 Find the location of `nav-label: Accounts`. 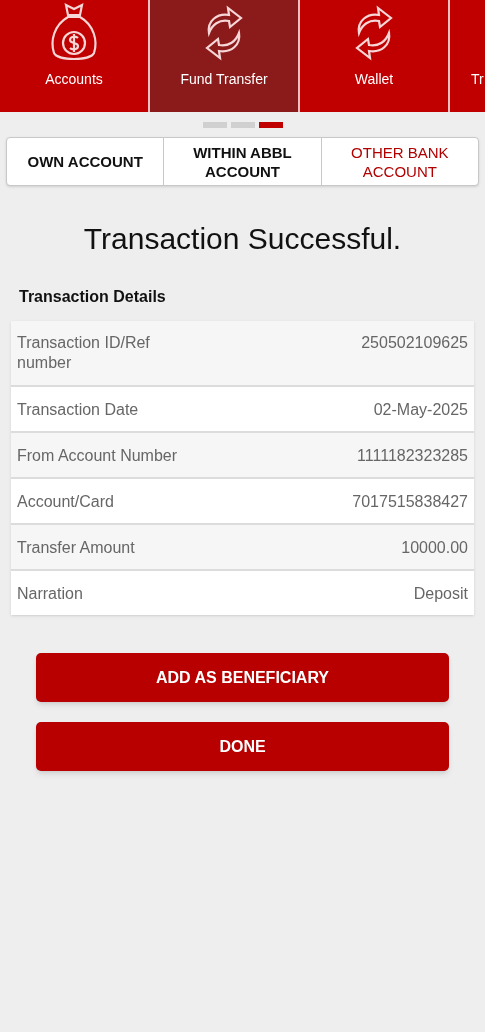

nav-label: Accounts is located at coordinates (74, 79).